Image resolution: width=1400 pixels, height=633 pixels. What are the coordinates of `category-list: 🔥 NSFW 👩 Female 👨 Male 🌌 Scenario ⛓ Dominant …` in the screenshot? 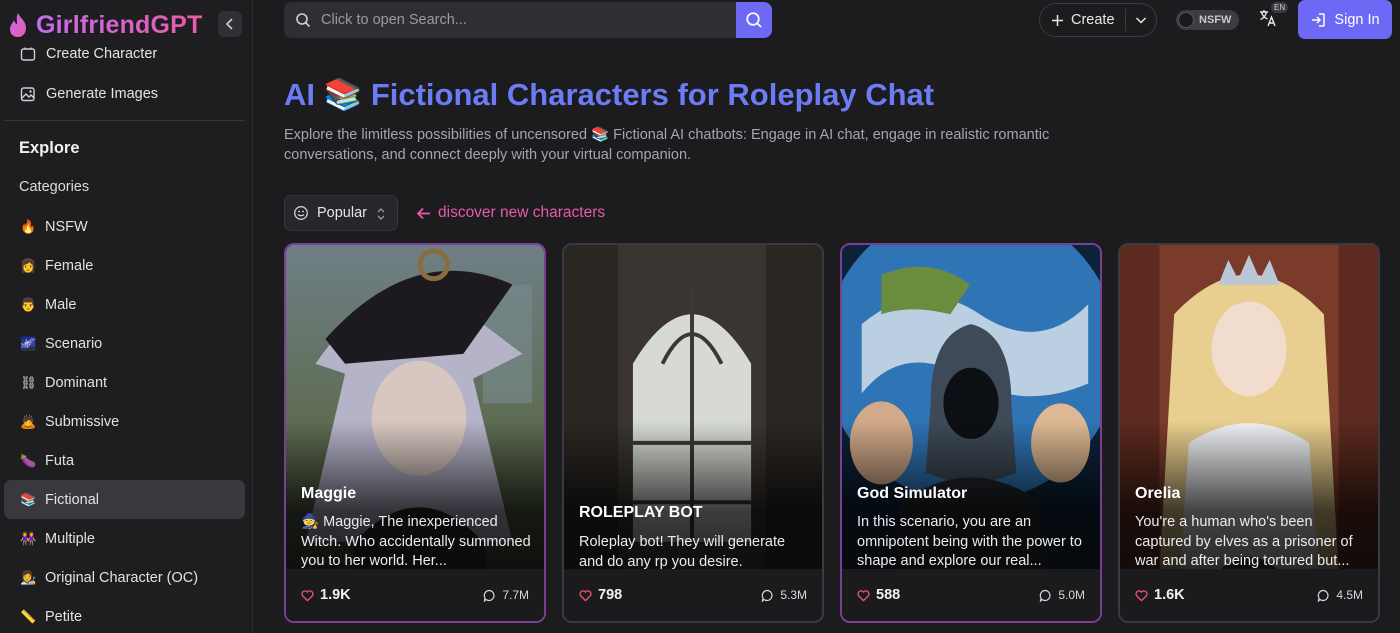 It's located at (124, 420).